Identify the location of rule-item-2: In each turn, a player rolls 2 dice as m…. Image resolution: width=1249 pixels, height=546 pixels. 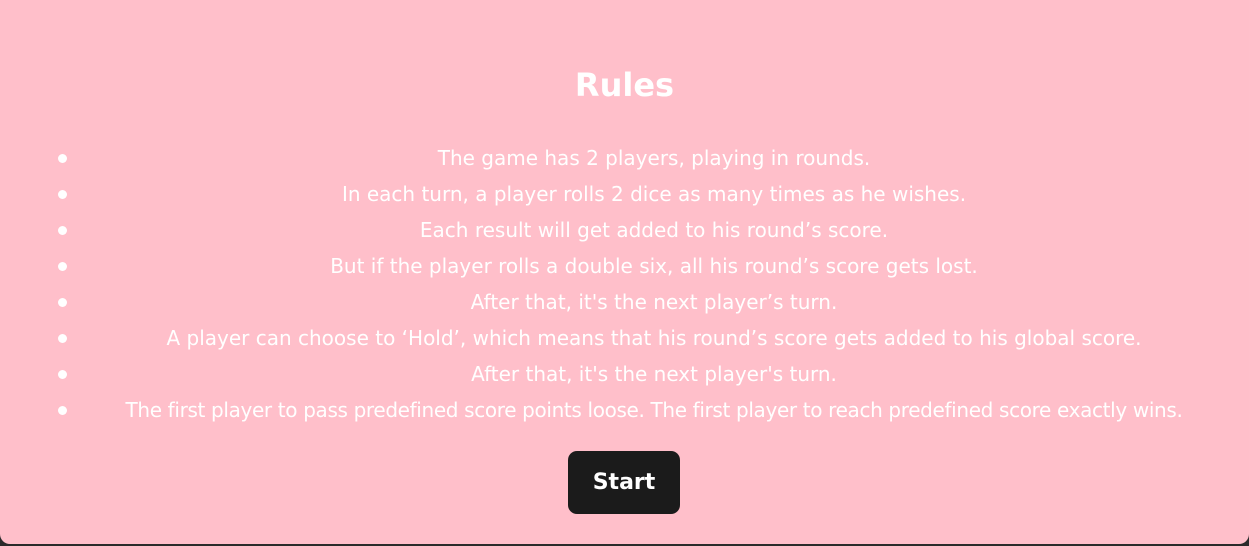
(642, 194).